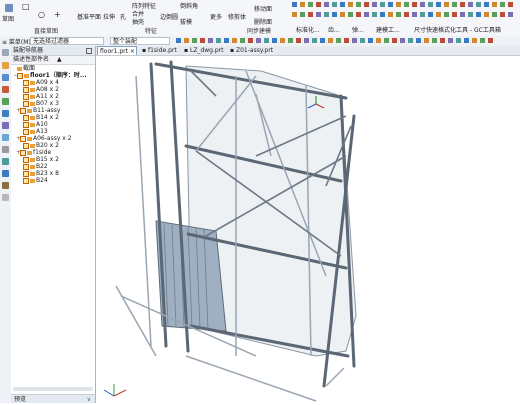  Describe the element at coordinates (33, 180) in the screenshot. I see `tree-row: B24` at that location.